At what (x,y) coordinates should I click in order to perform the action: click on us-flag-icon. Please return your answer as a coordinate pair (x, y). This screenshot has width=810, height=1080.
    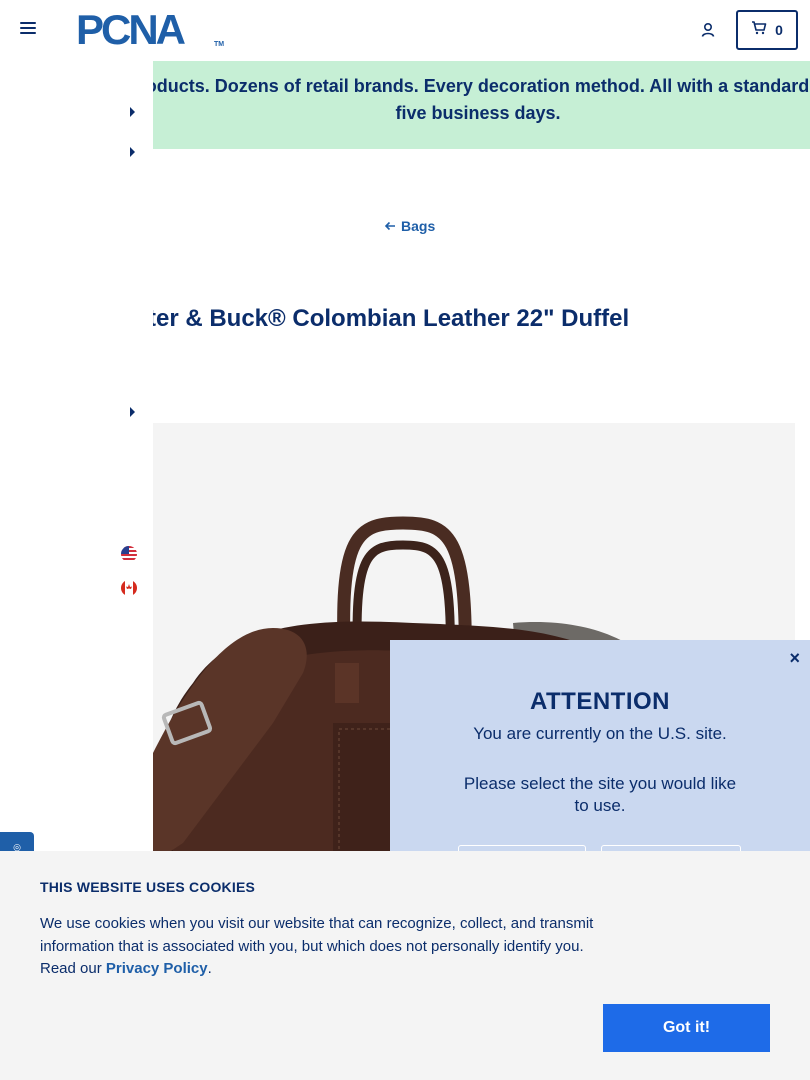
    Looking at the image, I should click on (129, 554).